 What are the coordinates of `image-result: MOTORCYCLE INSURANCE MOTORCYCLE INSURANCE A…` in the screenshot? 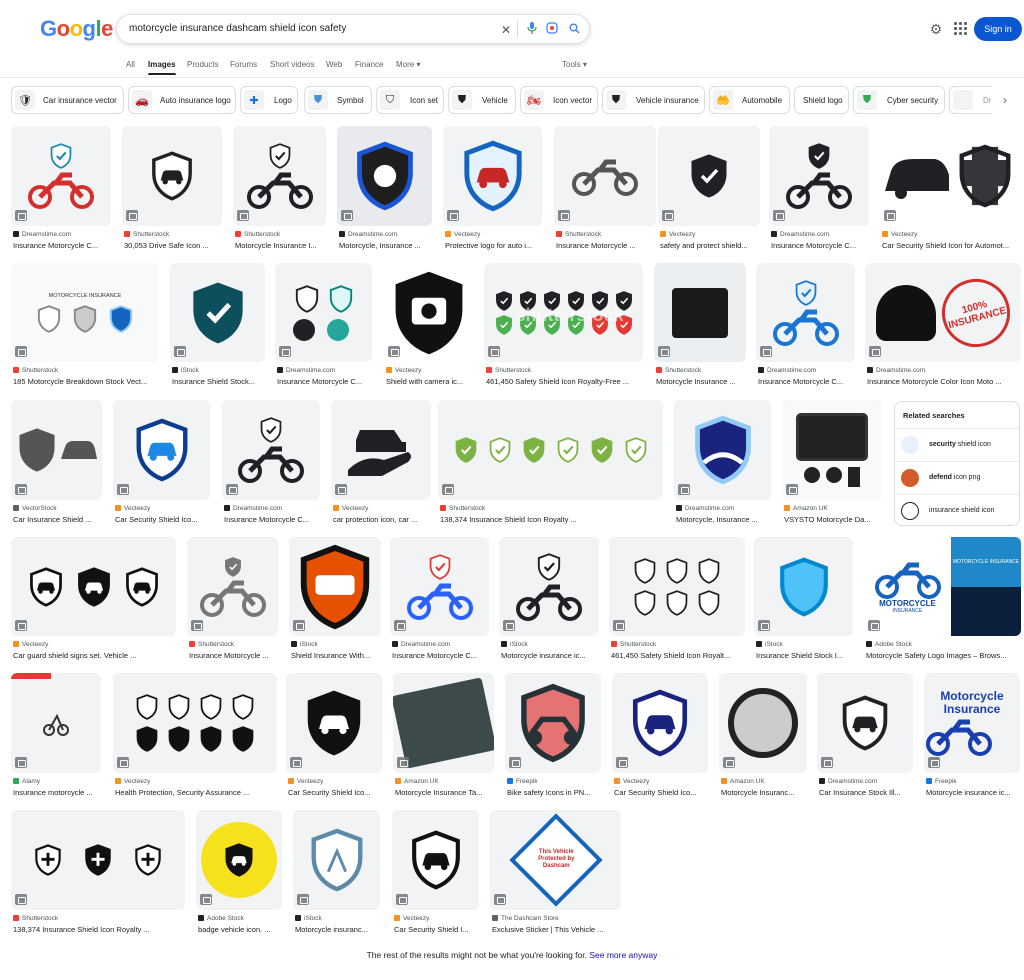 It's located at (942, 602).